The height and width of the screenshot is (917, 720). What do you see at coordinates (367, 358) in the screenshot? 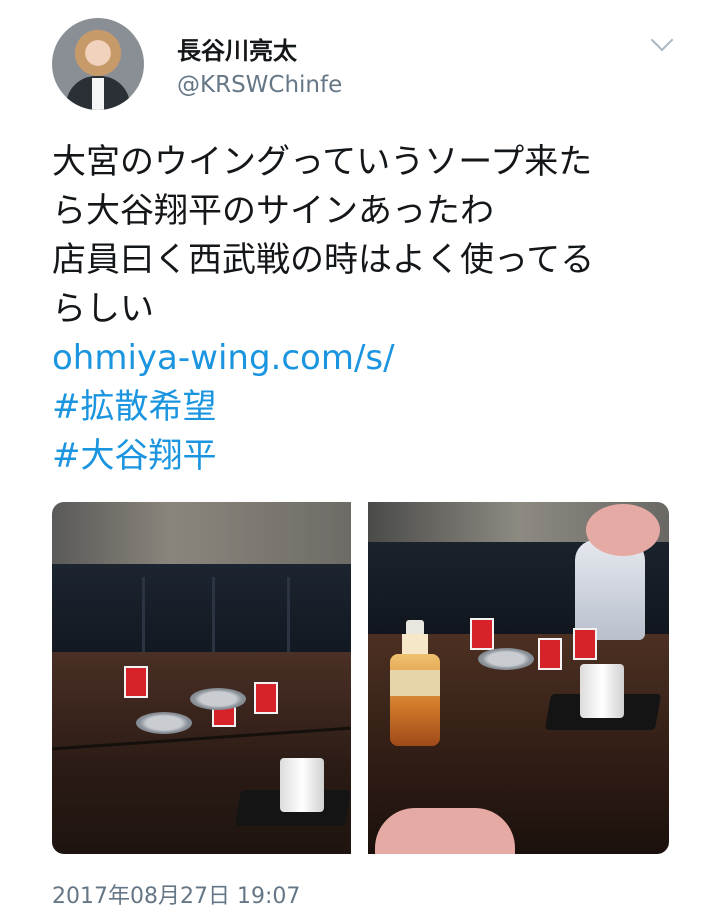
I see `tweet-link: ohmiya-wing.com/s/` at bounding box center [367, 358].